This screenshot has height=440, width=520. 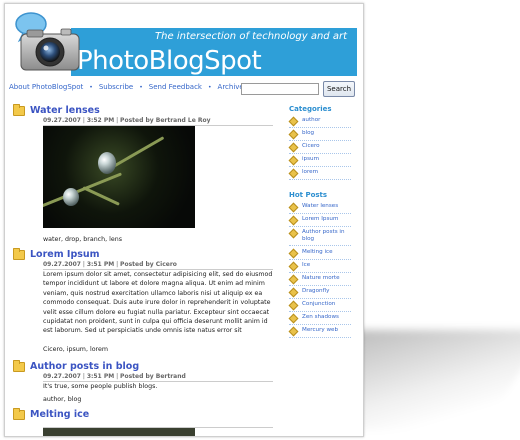 I want to click on category-label: author, so click(x=311, y=120).